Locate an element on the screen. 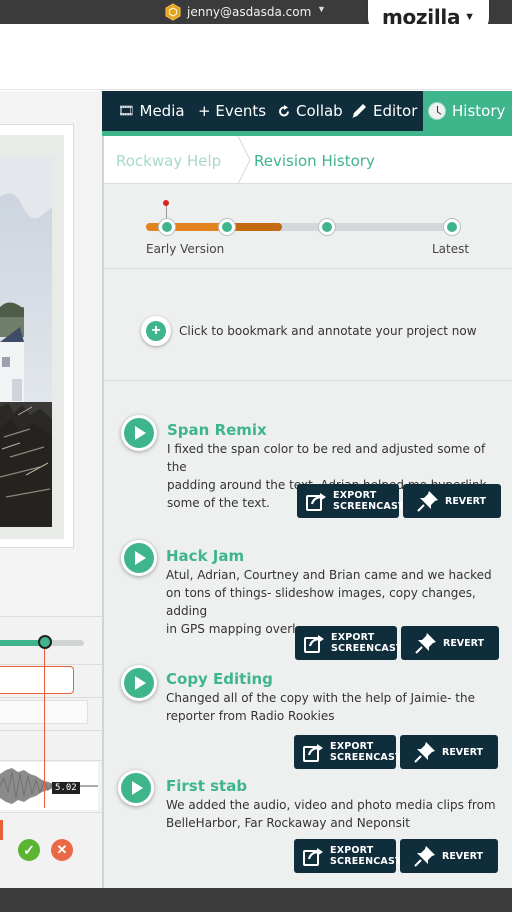 This screenshot has height=912, width=512. tab-collab-label: Collab is located at coordinates (319, 111).